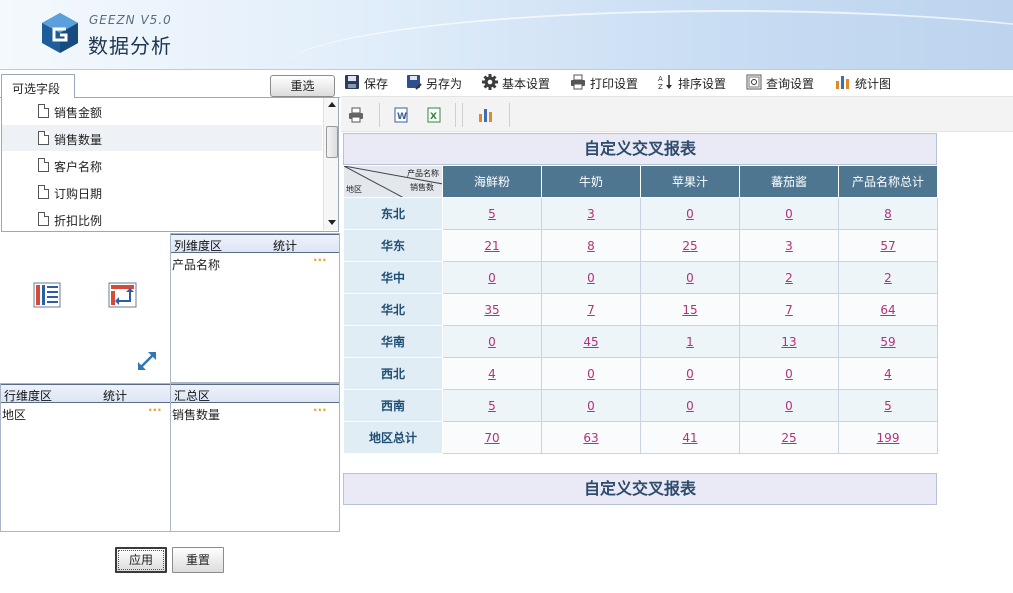  I want to click on value-link: 13, so click(788, 342).